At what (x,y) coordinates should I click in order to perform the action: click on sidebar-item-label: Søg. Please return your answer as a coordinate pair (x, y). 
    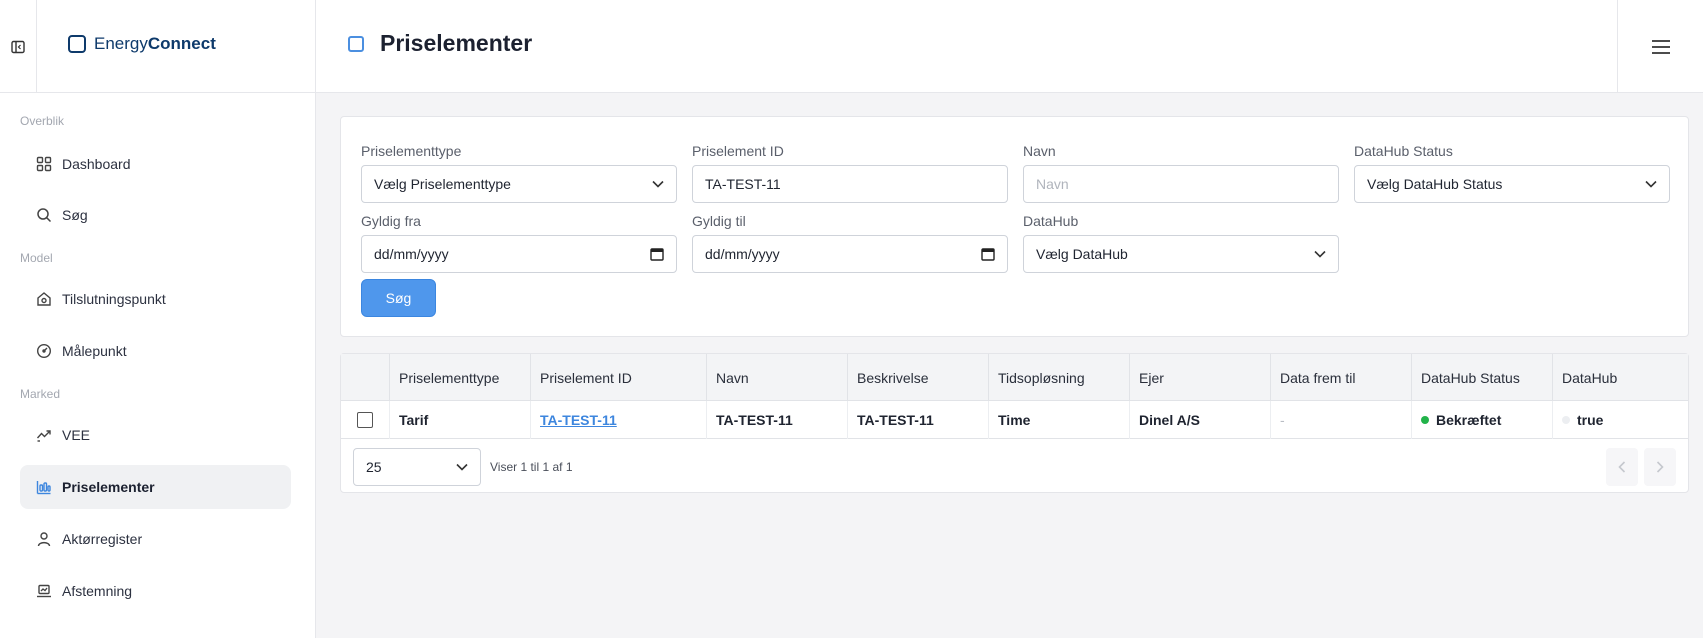
    Looking at the image, I should click on (75, 215).